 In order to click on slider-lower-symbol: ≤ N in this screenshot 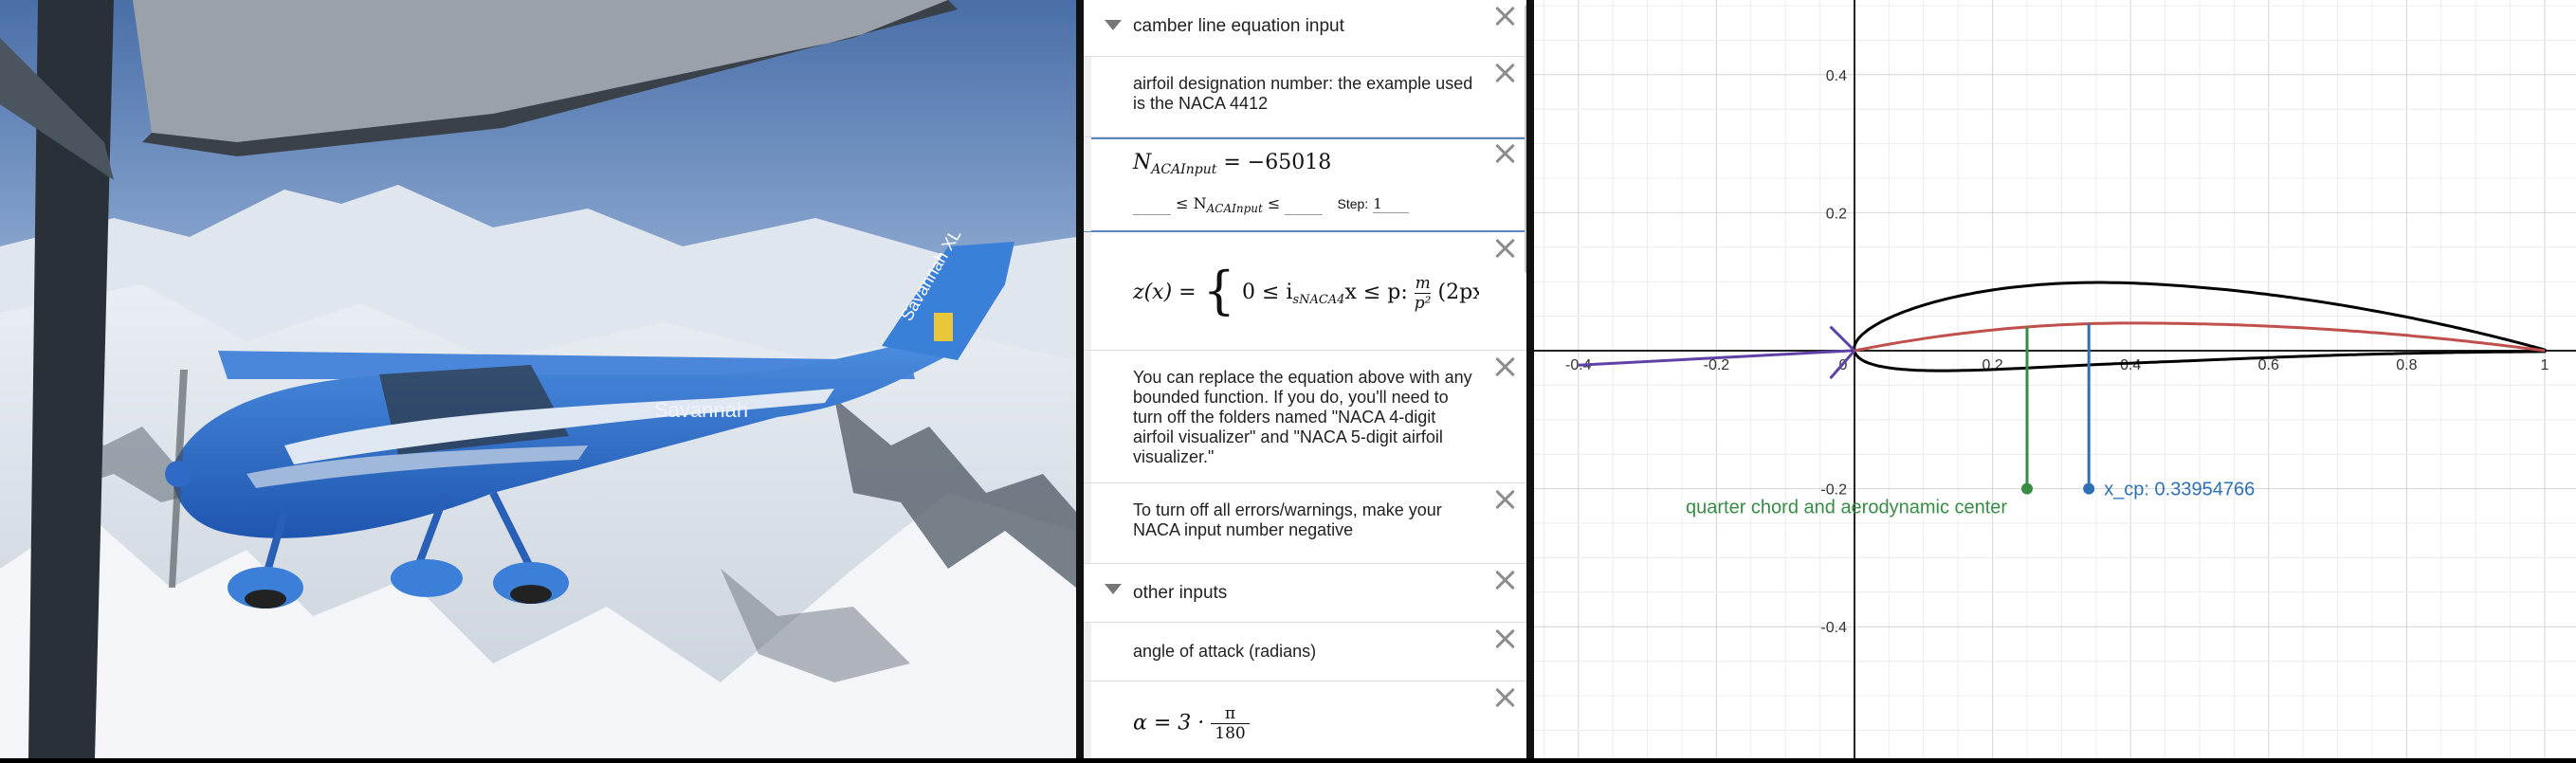, I will do `click(1191, 203)`.